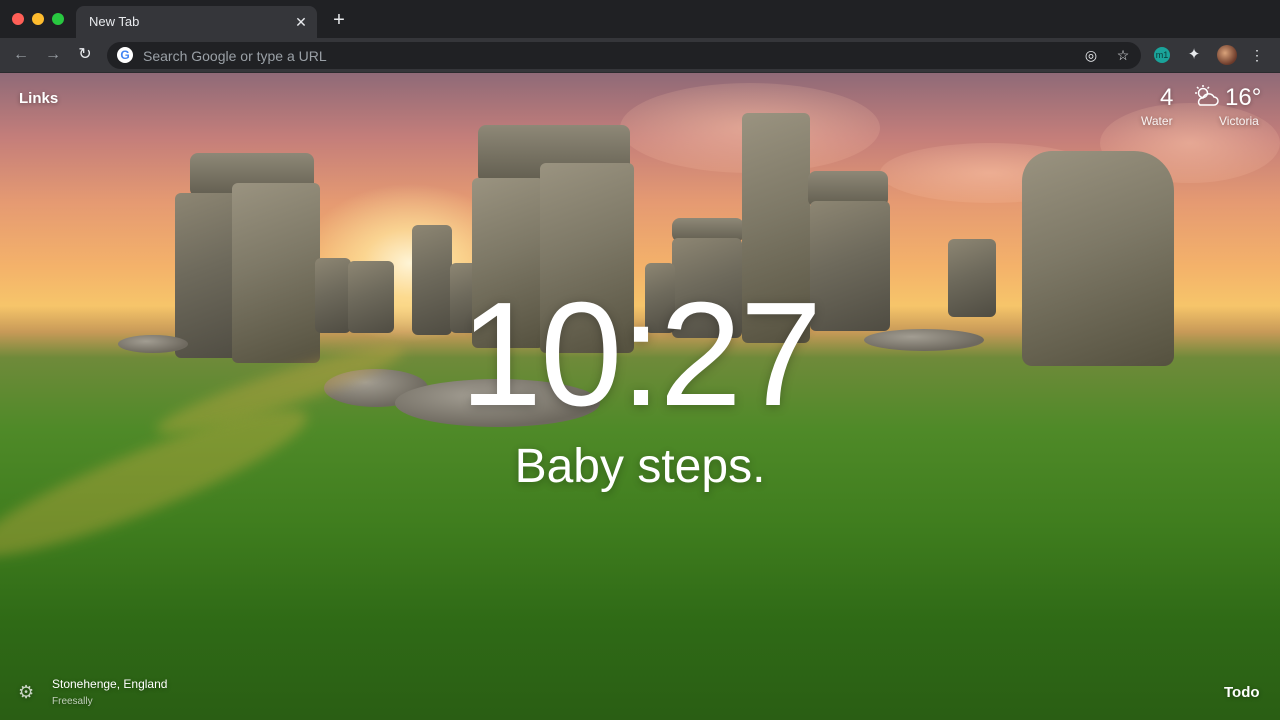 The image size is (1280, 720). Describe the element at coordinates (1166, 98) in the screenshot. I see `weather-left-value: 4` at that location.